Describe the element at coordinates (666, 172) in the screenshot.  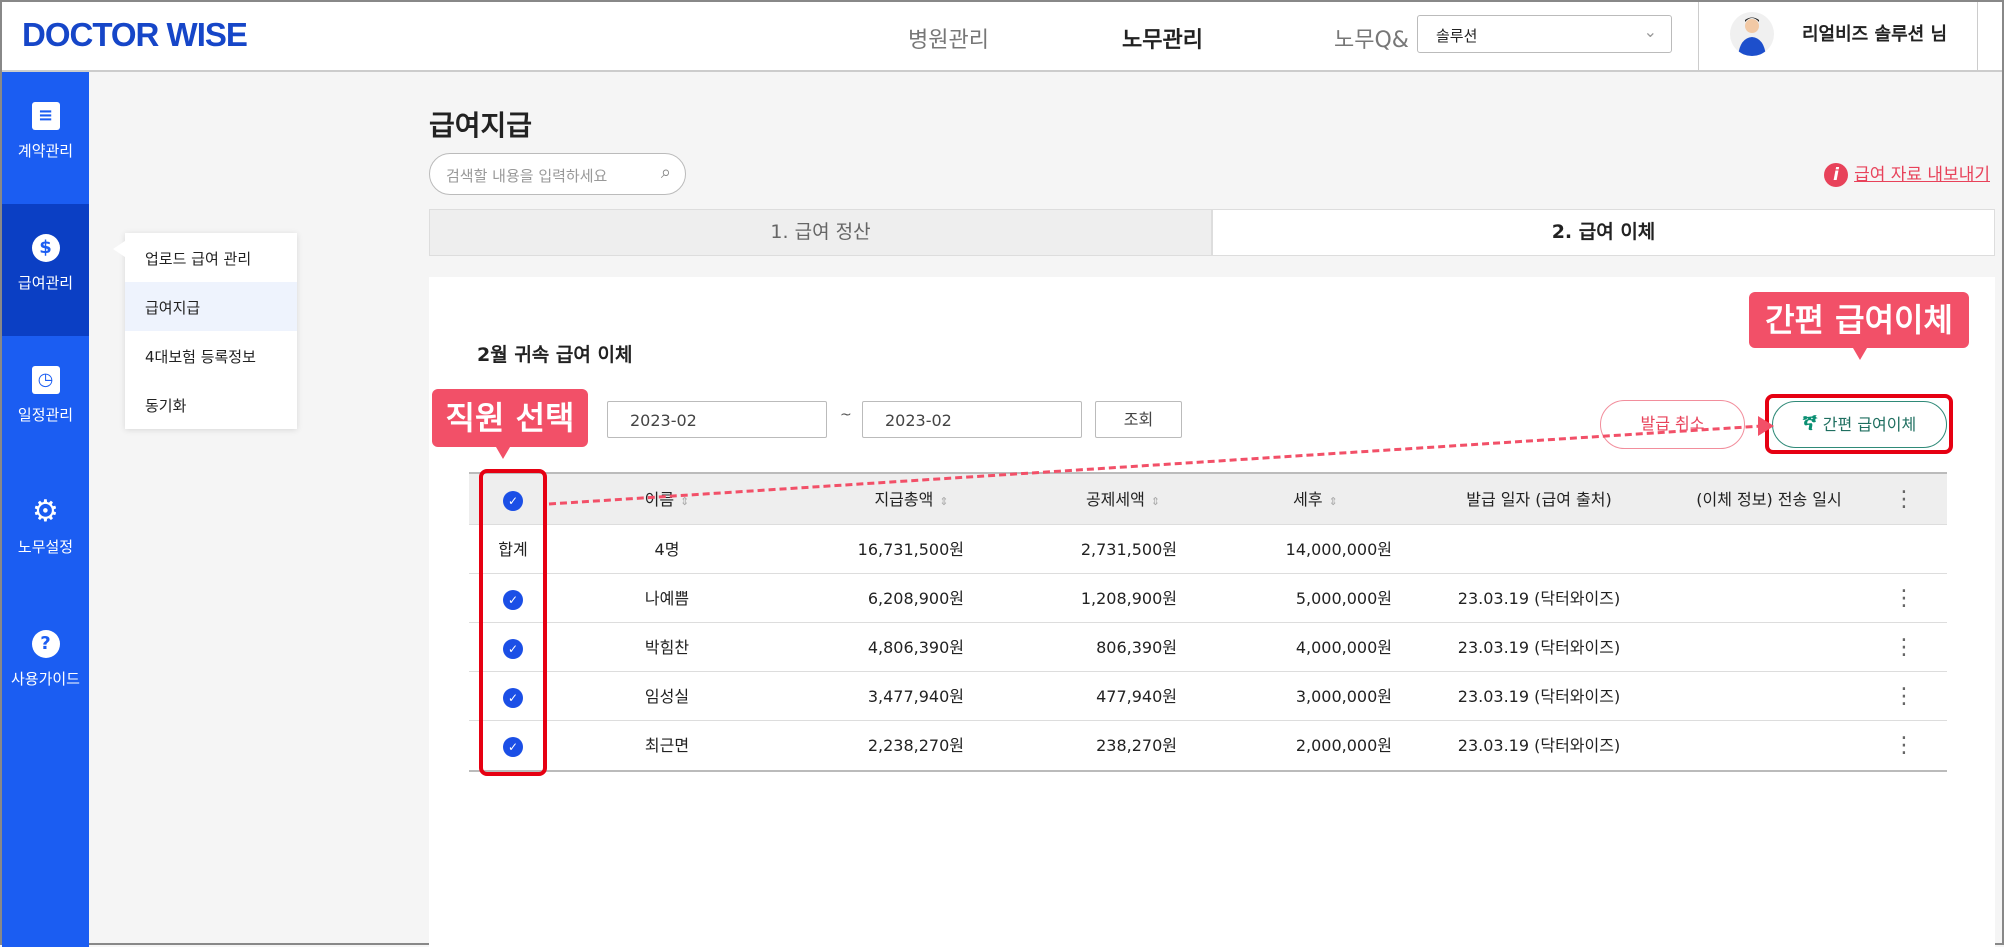
I see `search-icon: ⌕` at that location.